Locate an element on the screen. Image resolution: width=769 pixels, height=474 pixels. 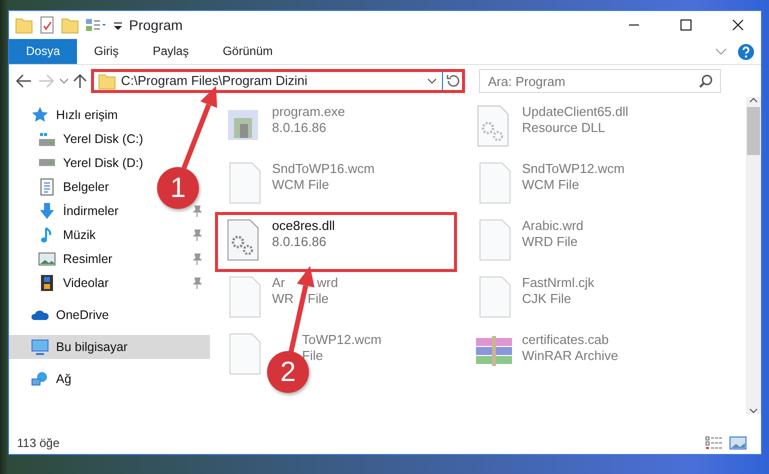
ribbon-tab: Giriş is located at coordinates (106, 51).